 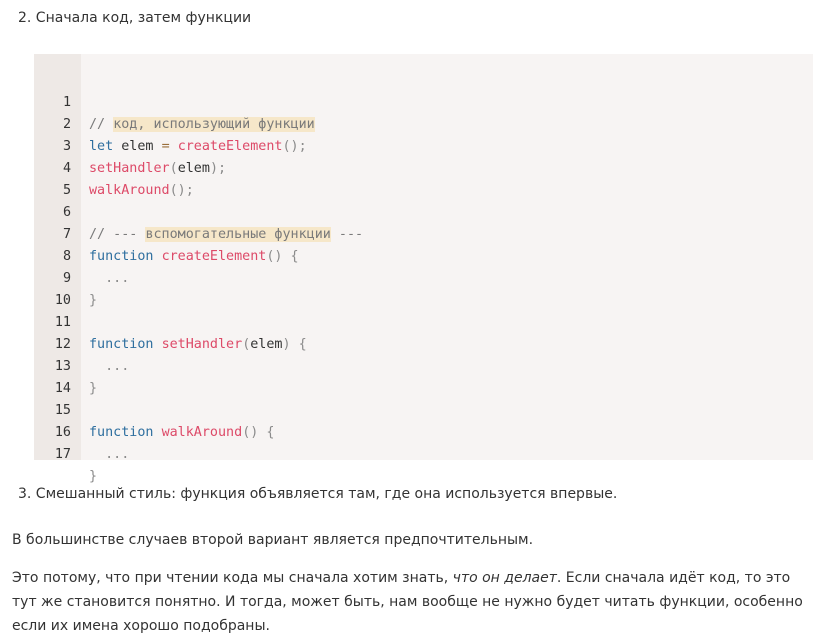 I want to click on code-line-15: 15 function walkAround() {, so click(x=154, y=409).